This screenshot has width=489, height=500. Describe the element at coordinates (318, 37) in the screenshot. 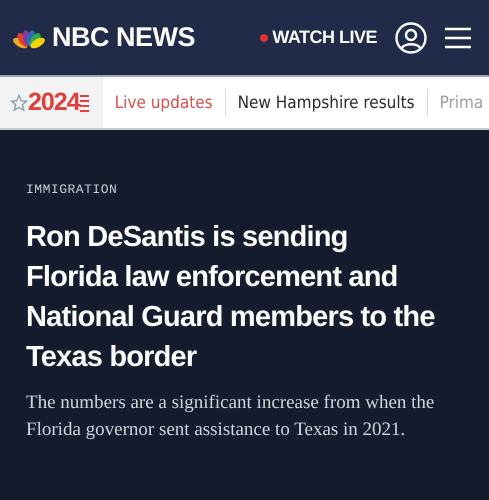

I see `watch-live-link: WATCH LIVE` at that location.